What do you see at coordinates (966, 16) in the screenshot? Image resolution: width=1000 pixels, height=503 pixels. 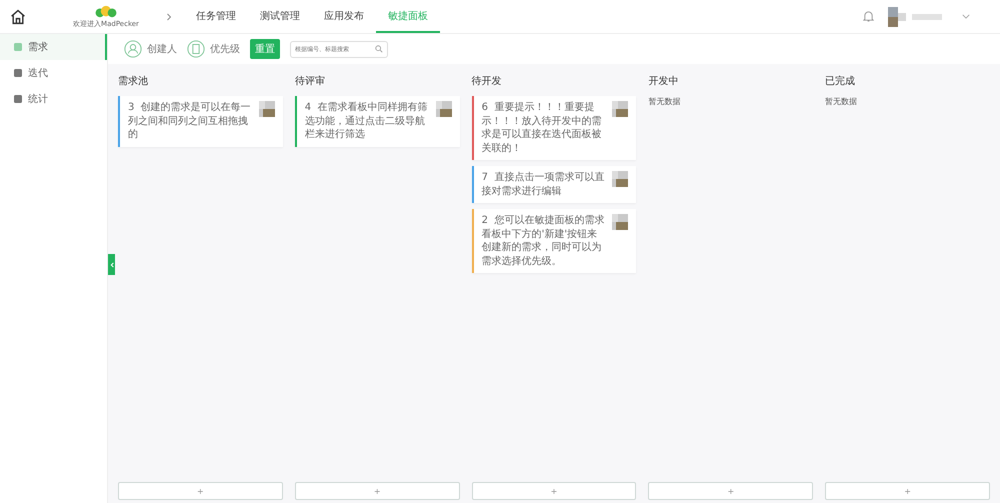 I see `chevron-down-icon` at bounding box center [966, 16].